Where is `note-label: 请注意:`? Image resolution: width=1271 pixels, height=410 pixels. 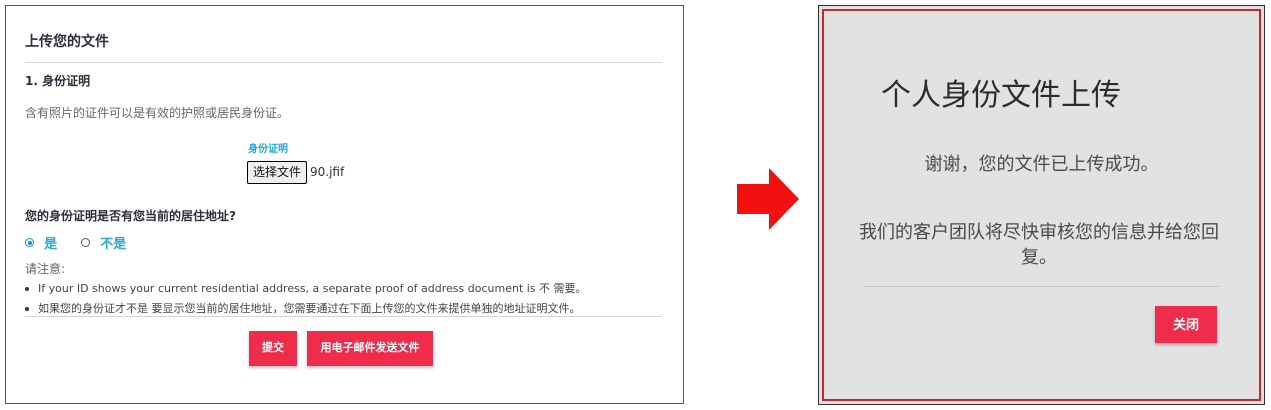 note-label: 请注意: is located at coordinates (45, 269).